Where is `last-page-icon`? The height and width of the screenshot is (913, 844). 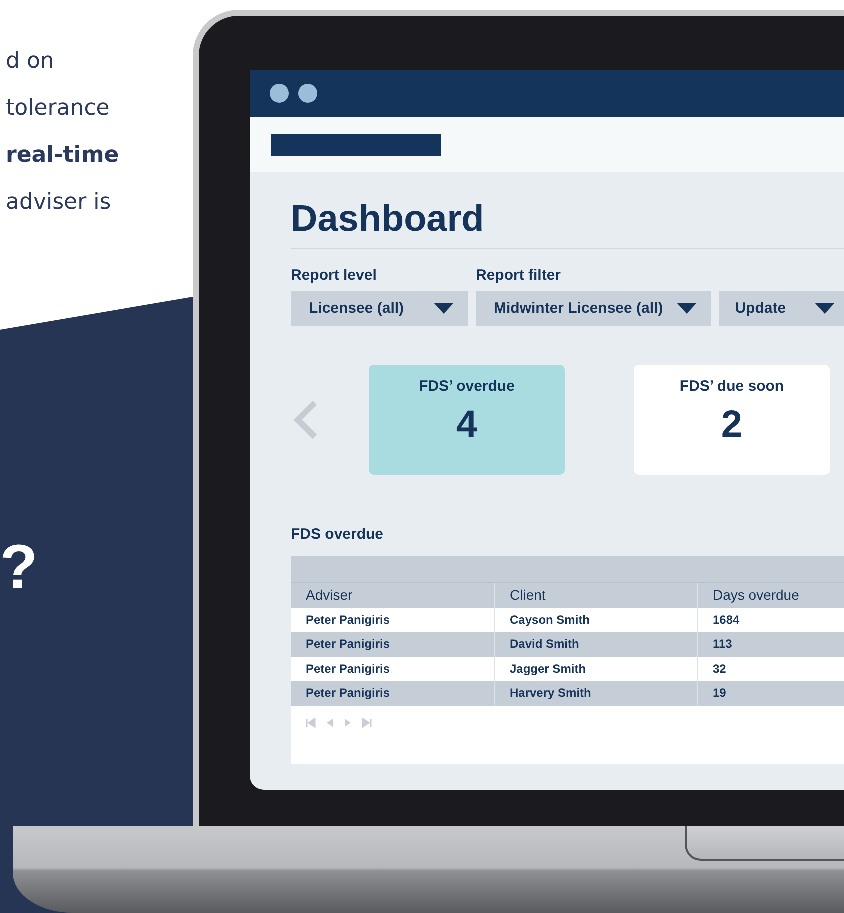
last-page-icon is located at coordinates (367, 723).